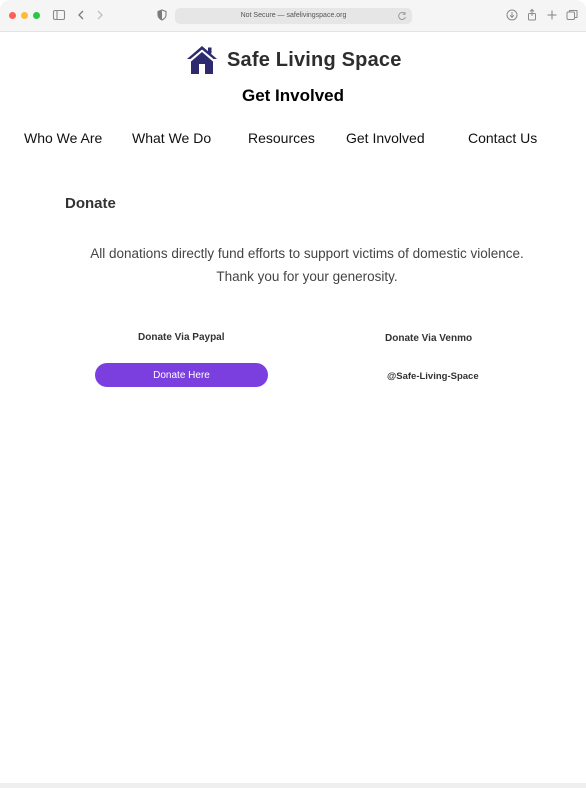 The width and height of the screenshot is (586, 788). I want to click on close-window-button, so click(12, 15).